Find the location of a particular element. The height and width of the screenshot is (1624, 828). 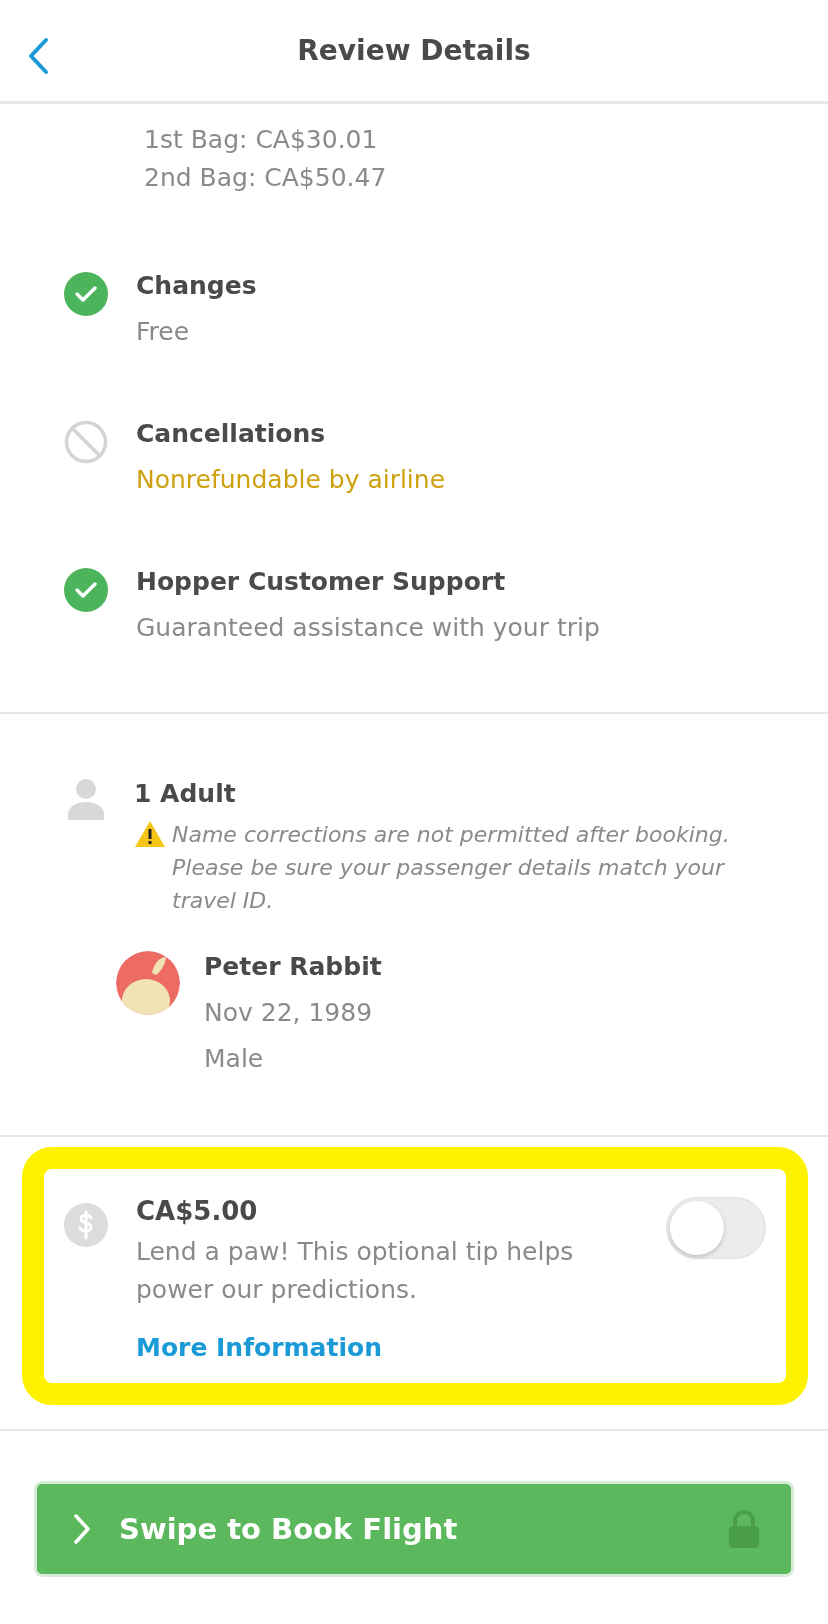

policy-detail: Nonrefundable by airline is located at coordinates (291, 480).